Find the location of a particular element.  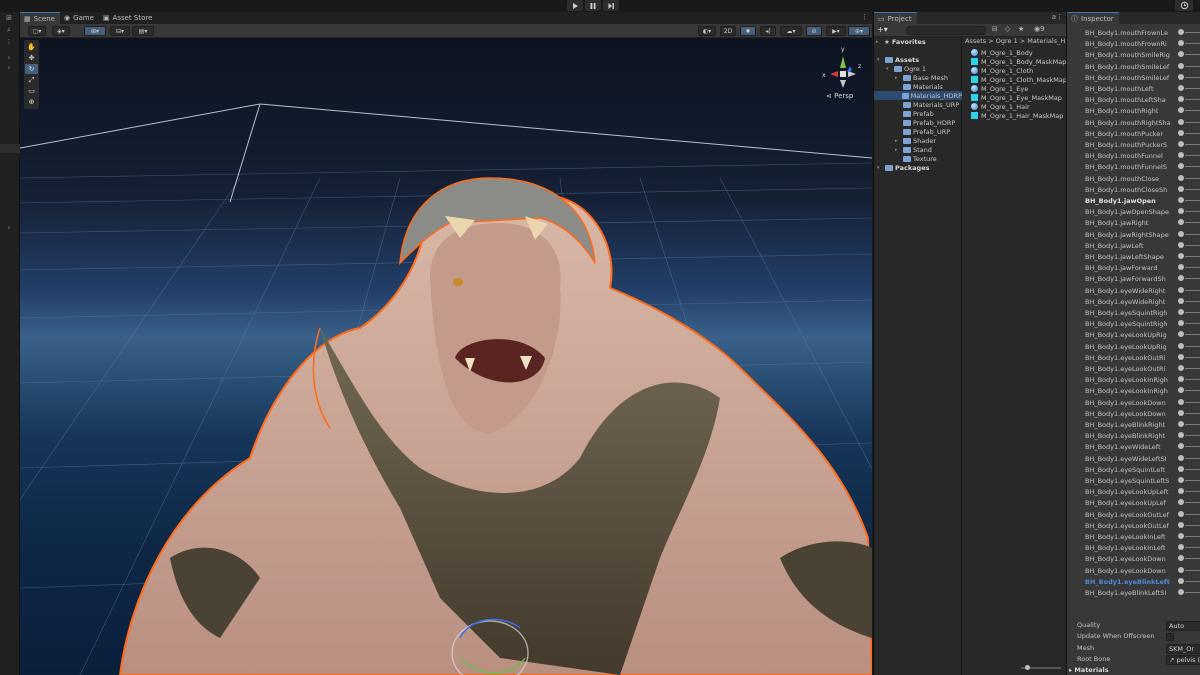

tree-item: Prefab is located at coordinates (918, 113).